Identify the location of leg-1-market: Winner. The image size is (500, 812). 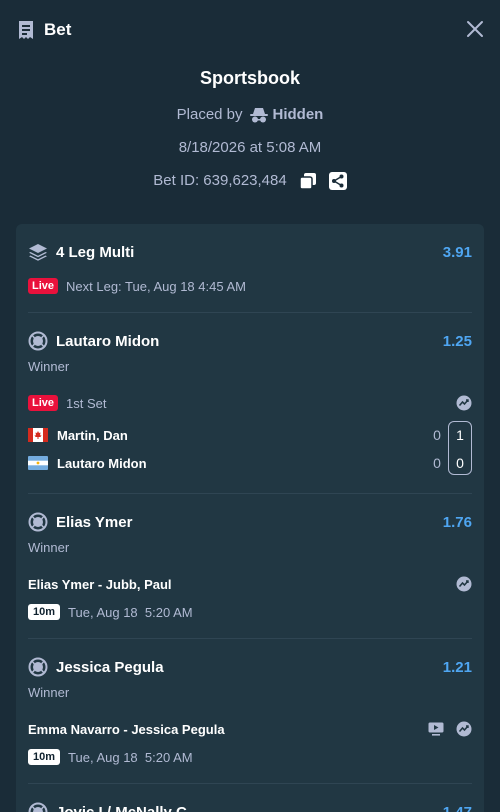
(49, 366).